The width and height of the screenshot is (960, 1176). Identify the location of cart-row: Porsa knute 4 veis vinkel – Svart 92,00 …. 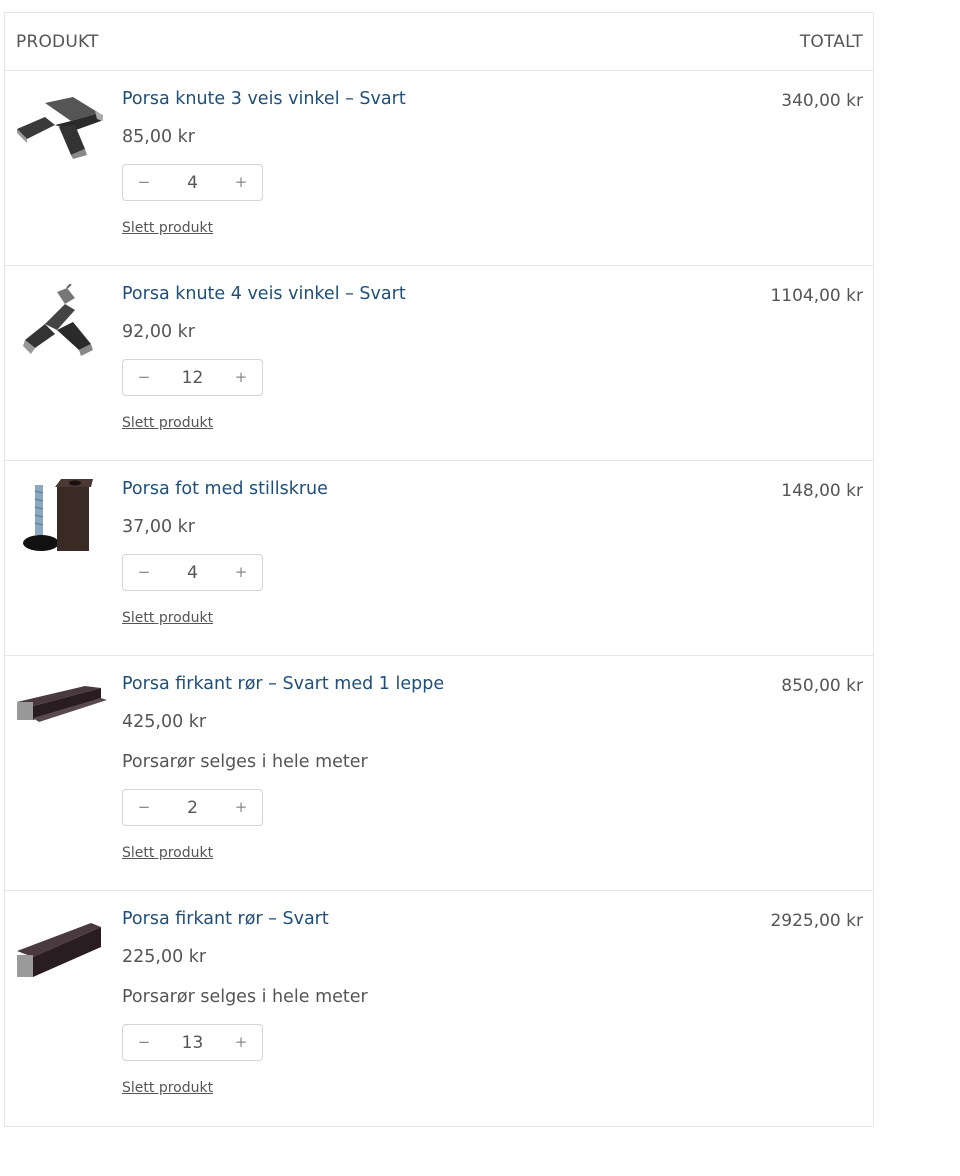
(439, 363).